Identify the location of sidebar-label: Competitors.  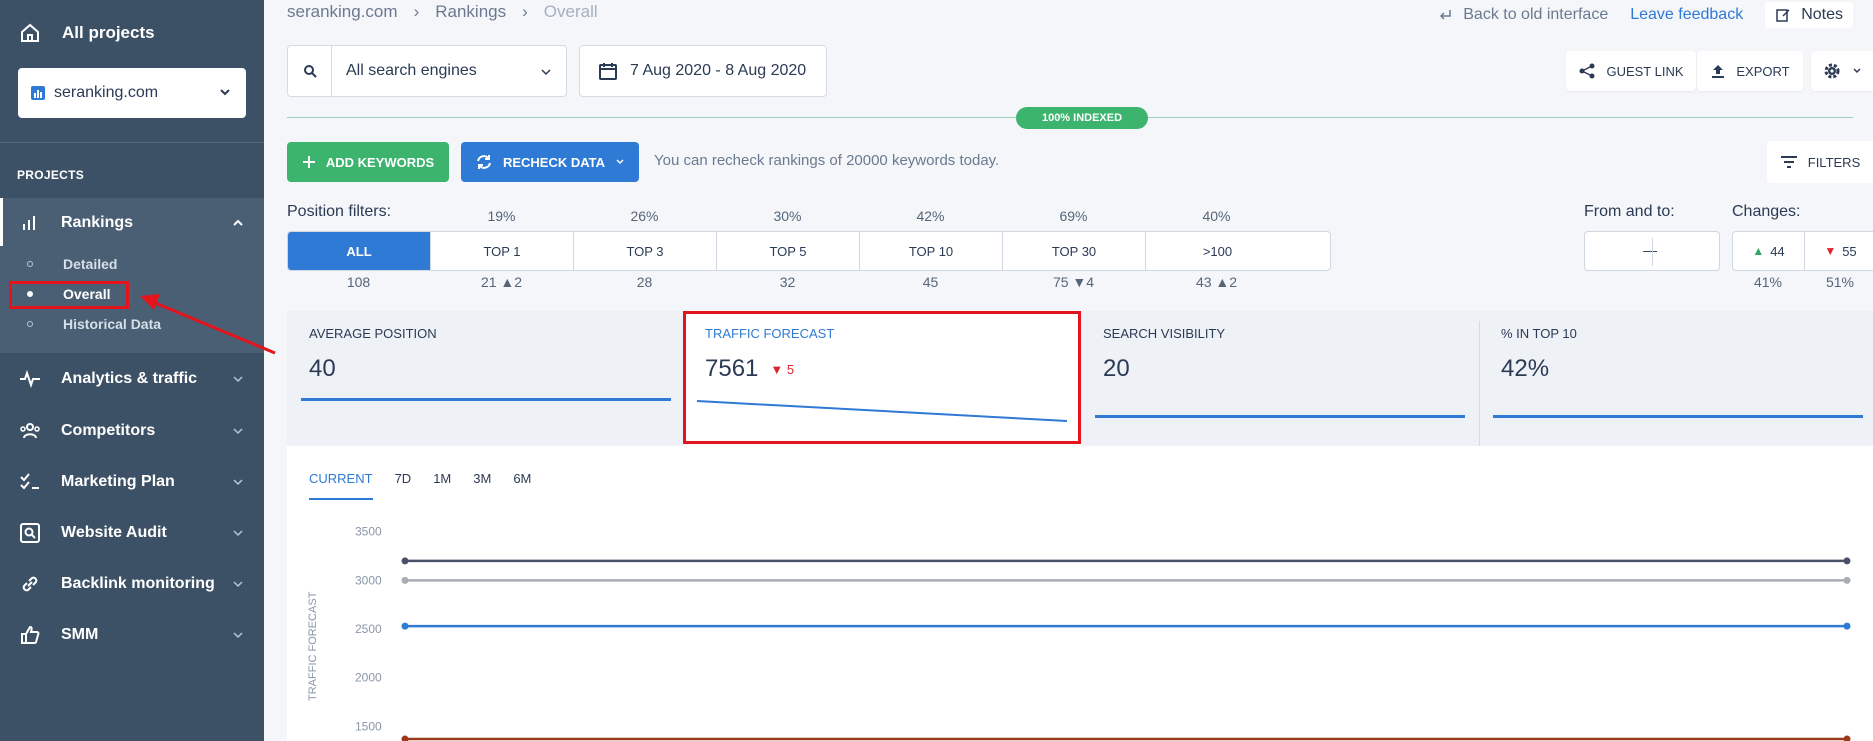
(108, 430).